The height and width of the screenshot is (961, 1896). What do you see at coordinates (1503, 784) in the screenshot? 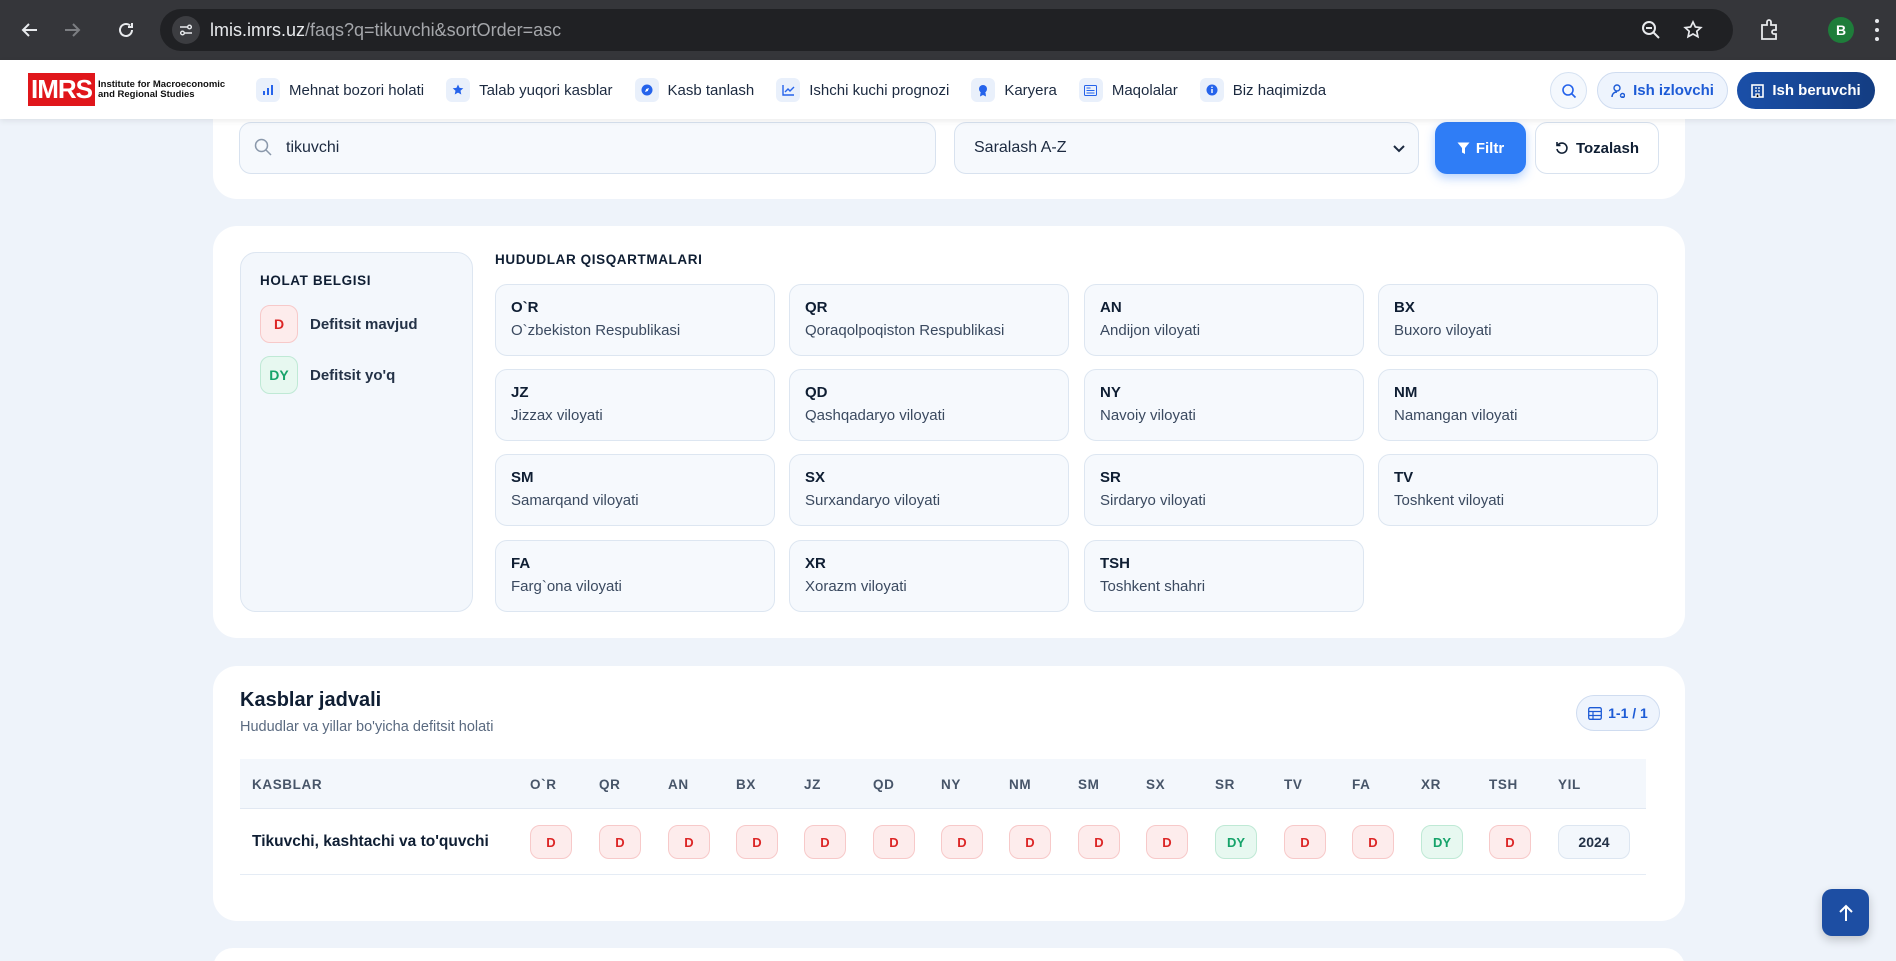
I see `column-header: TSH` at bounding box center [1503, 784].